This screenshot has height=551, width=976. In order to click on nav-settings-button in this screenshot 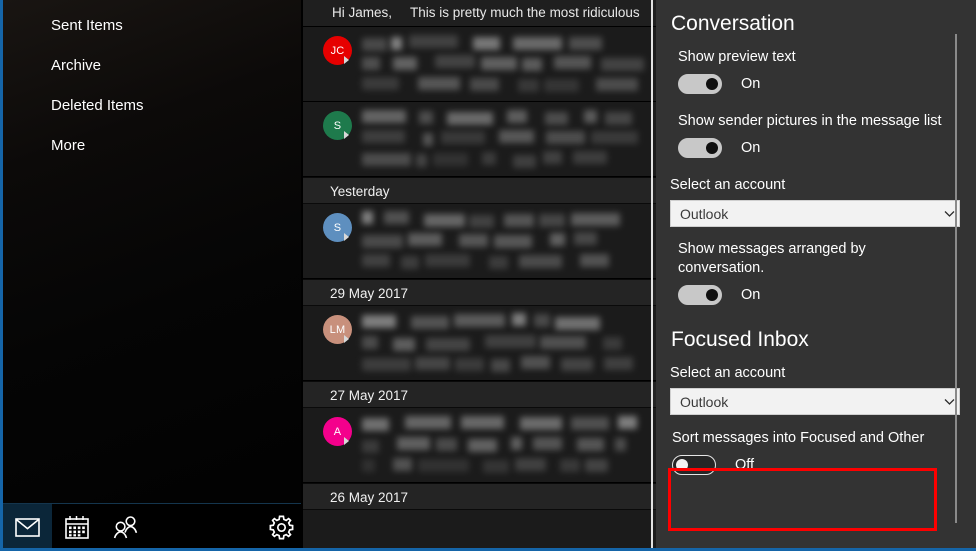, I will do `click(280, 527)`.